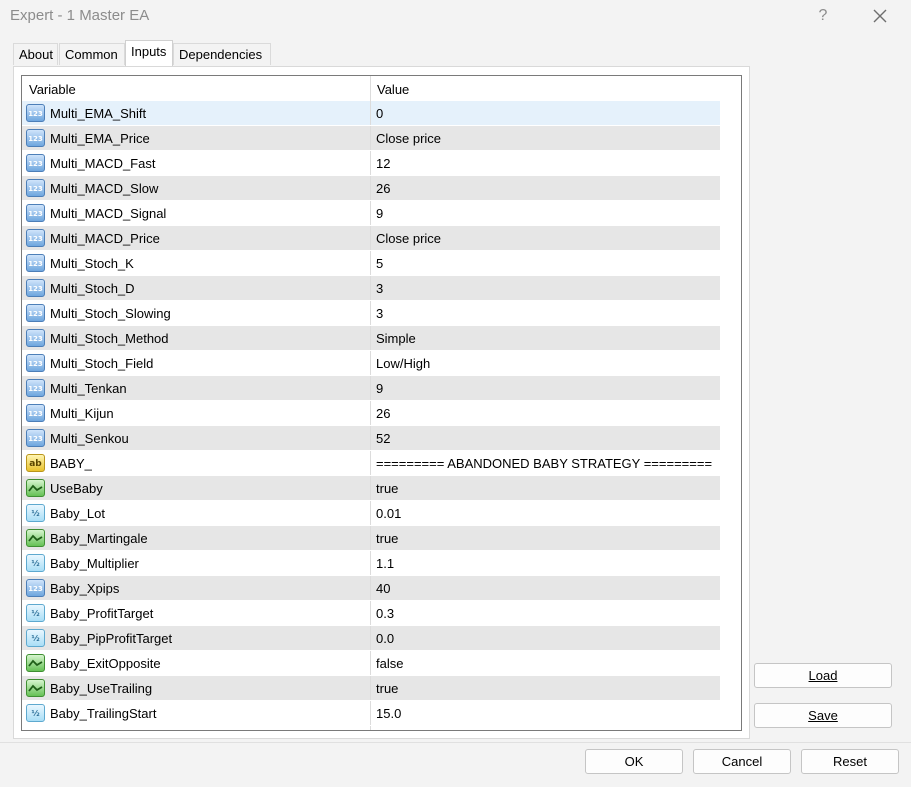 This screenshot has width=911, height=787. I want to click on column-header-value: Value, so click(393, 89).